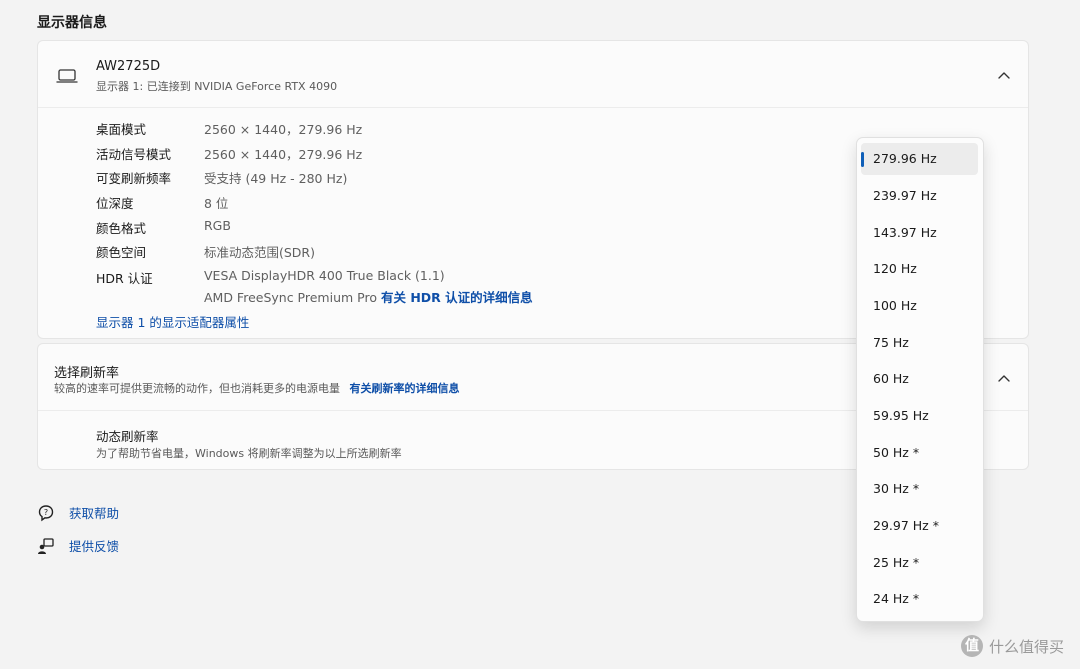  What do you see at coordinates (72, 23) in the screenshot?
I see `section-title: 显示器信息` at bounding box center [72, 23].